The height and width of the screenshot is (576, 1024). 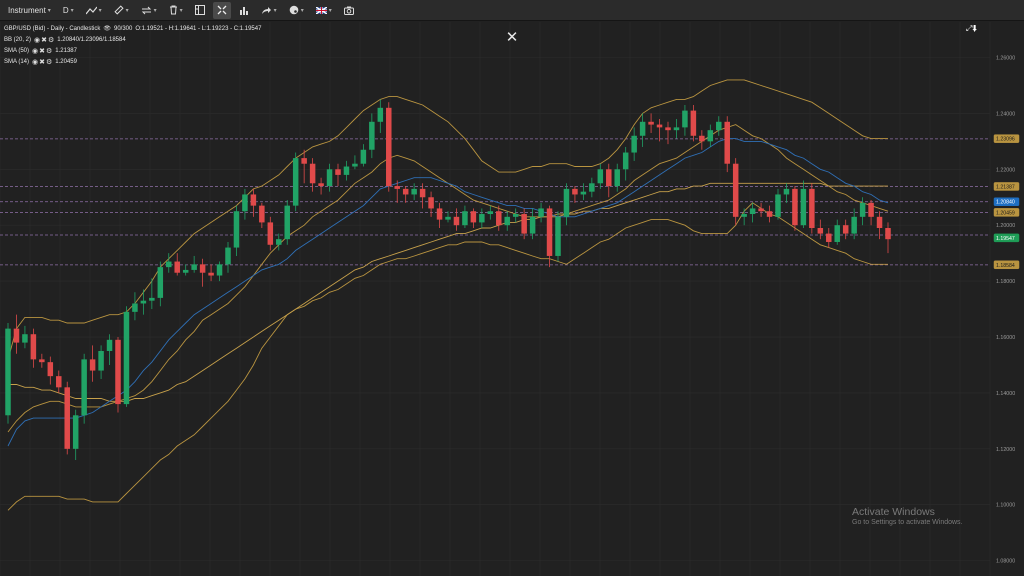 I want to click on price-tag-label: 1.21387, so click(x=1005, y=187).